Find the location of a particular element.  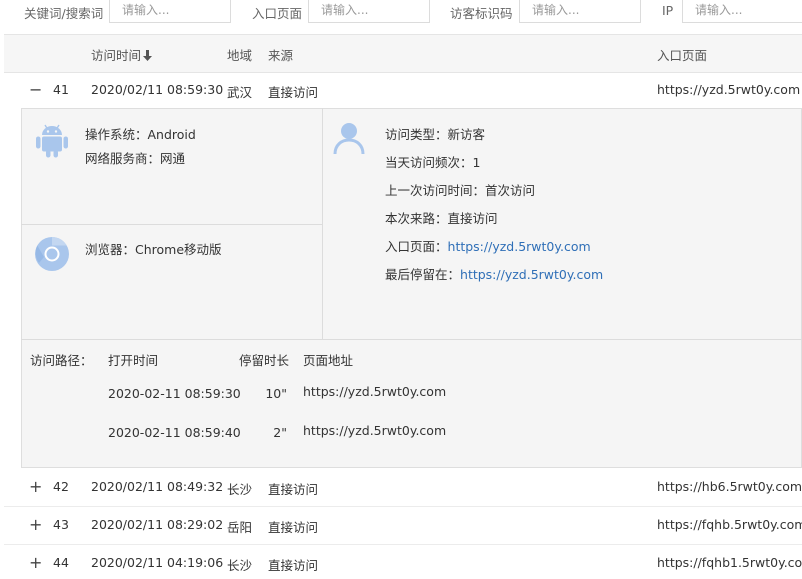

header-visit-time: 访问时间 is located at coordinates (122, 54).